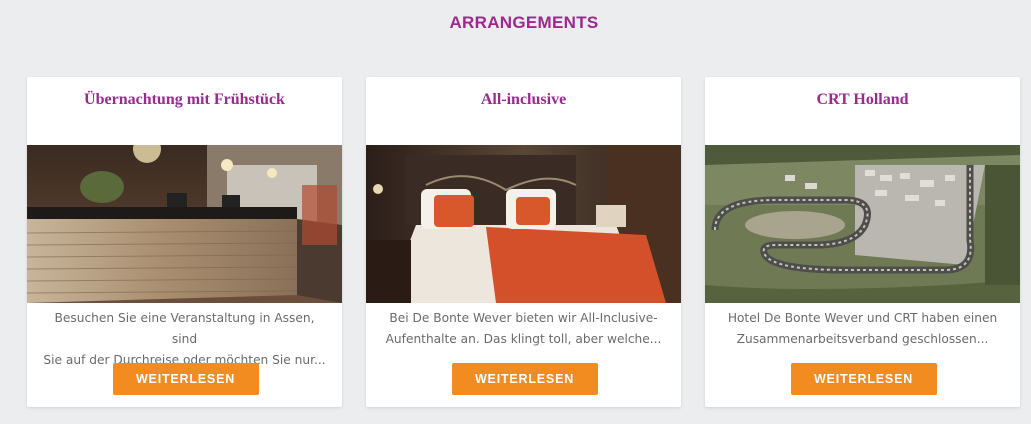 The image size is (1031, 424). Describe the element at coordinates (523, 99) in the screenshot. I see `card-title: All-inclusive` at that location.